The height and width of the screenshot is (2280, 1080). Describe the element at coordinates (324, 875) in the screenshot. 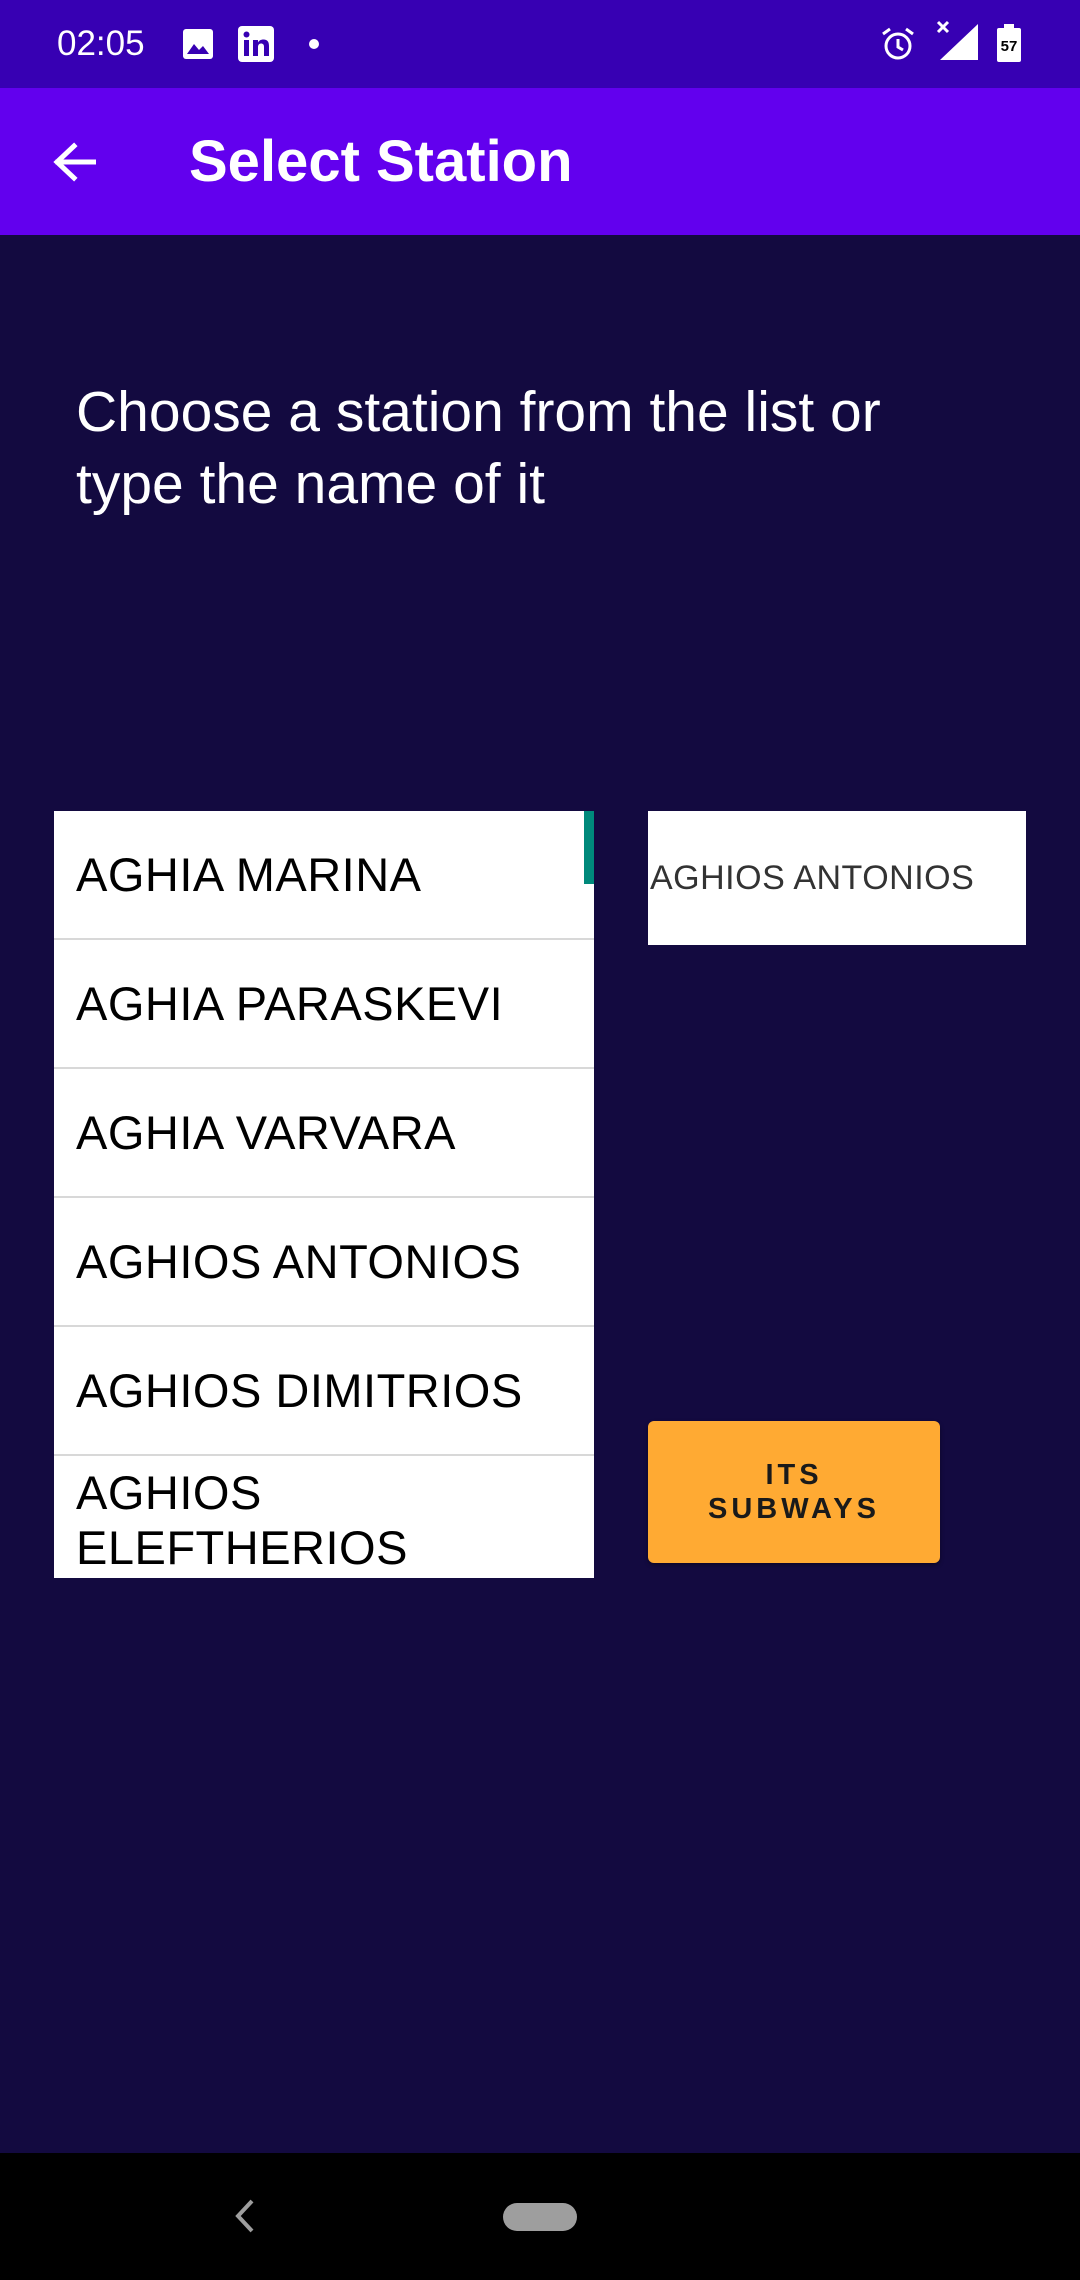

I see `list-item: AGHIA MARINA` at that location.